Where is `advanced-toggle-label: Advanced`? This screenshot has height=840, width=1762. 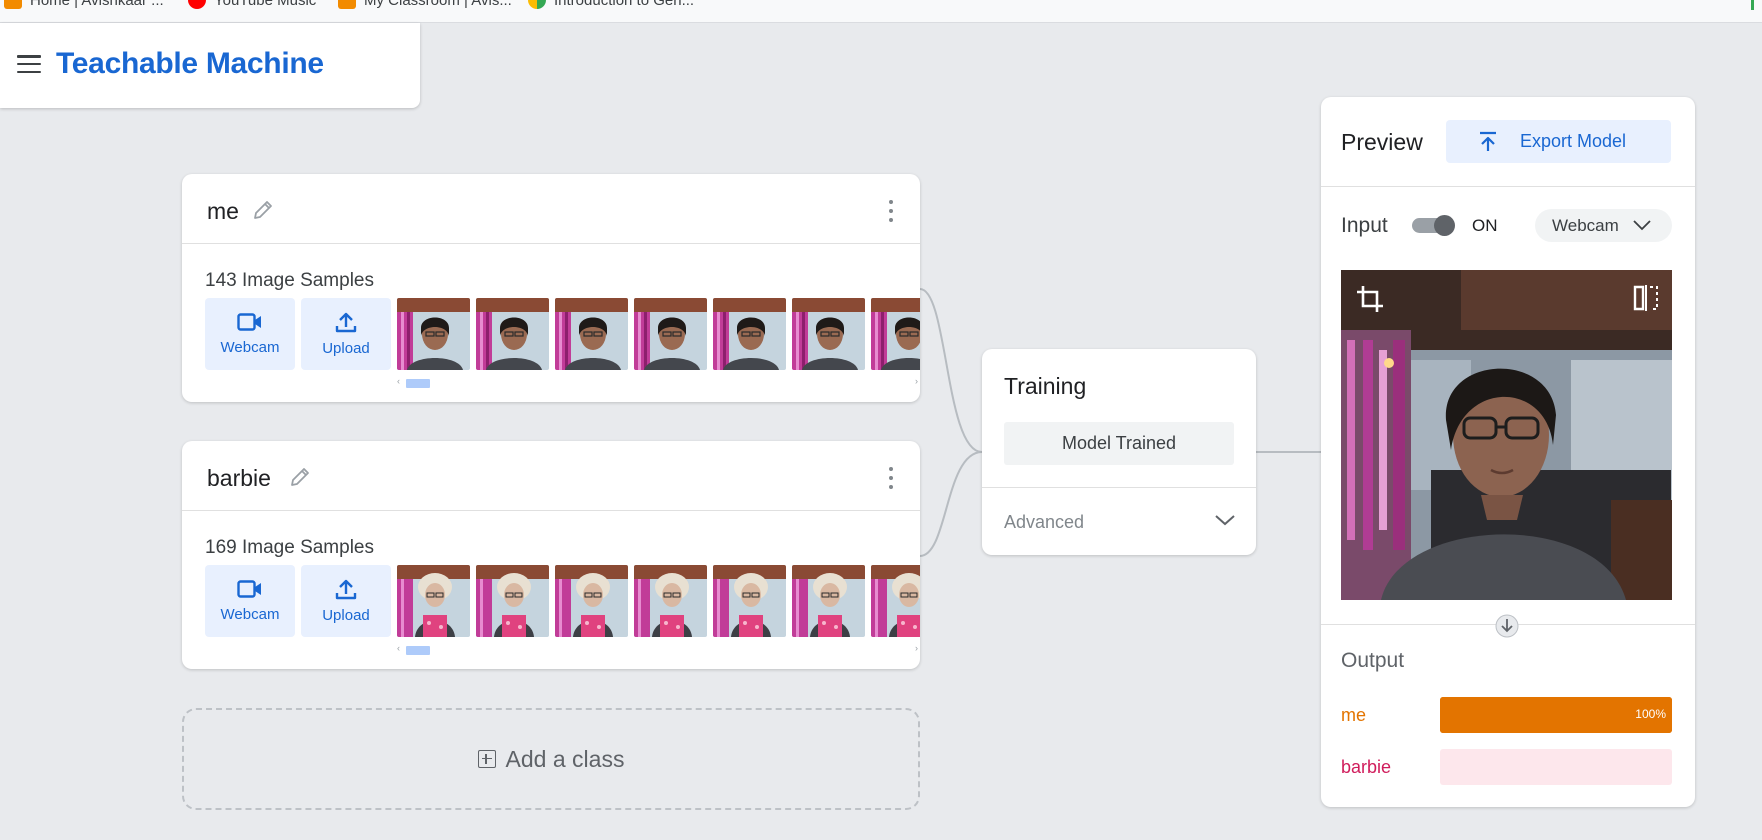 advanced-toggle-label: Advanced is located at coordinates (1044, 522).